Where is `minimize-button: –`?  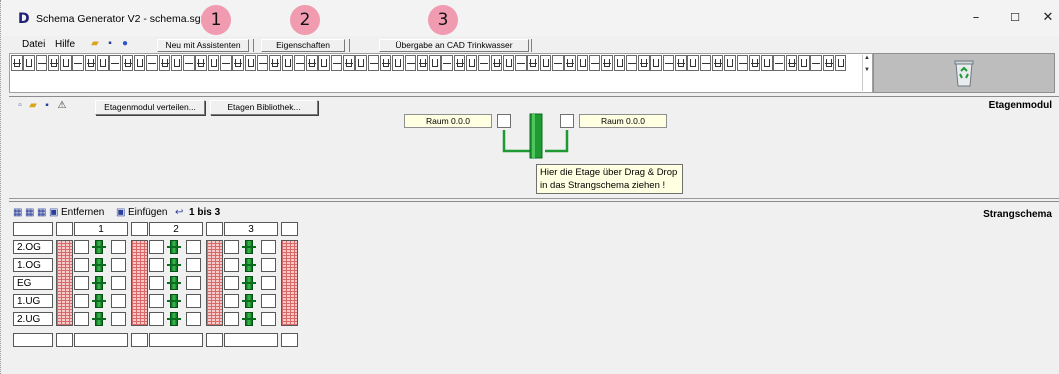
minimize-button: – is located at coordinates (976, 18).